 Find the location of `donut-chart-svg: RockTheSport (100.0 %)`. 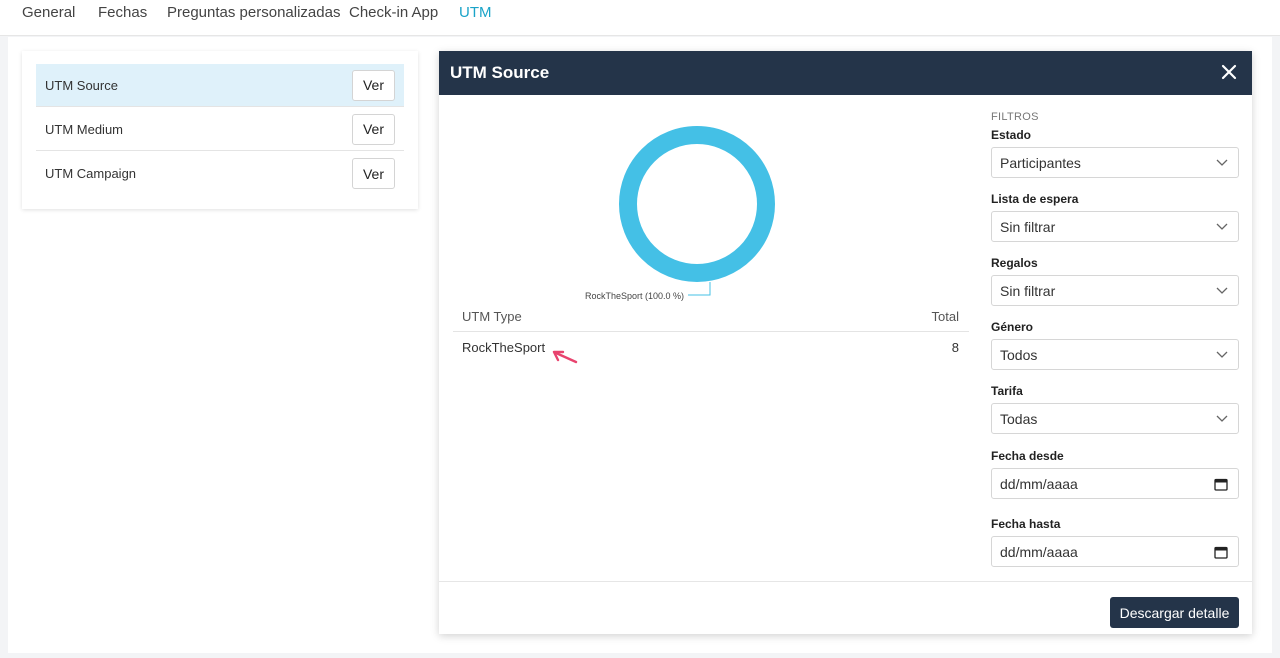

donut-chart-svg: RockTheSport (100.0 %) is located at coordinates (680, 213).